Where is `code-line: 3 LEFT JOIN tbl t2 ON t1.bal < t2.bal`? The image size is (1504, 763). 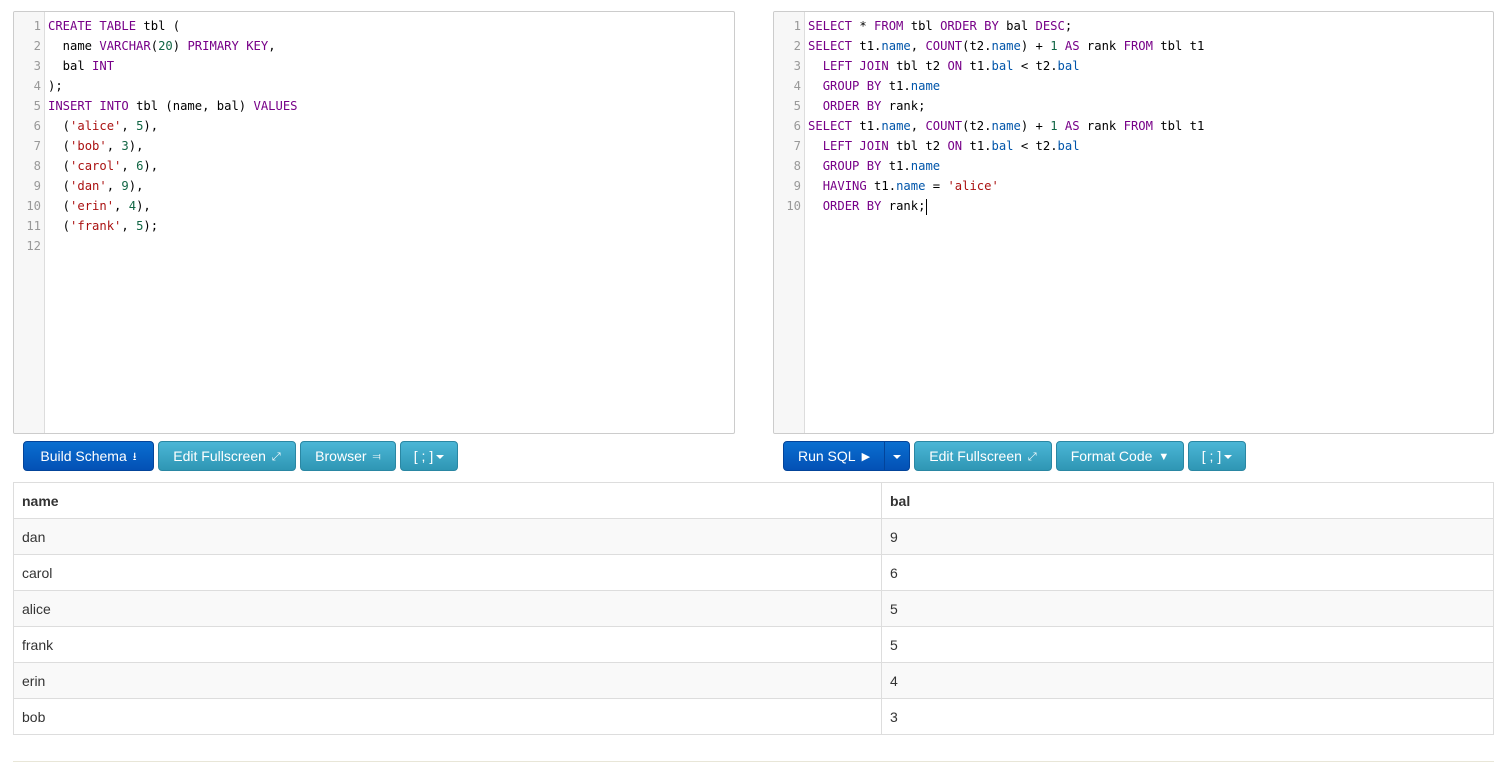
code-line: 3 LEFT JOIN tbl t2 ON t1.bal < t2.bal is located at coordinates (1133, 66).